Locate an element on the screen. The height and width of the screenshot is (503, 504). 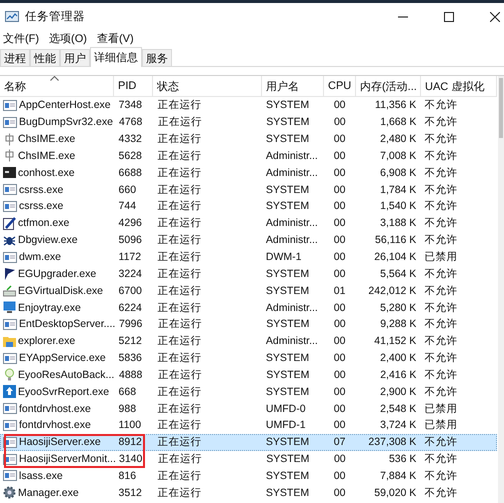
table-cell: 56,116 K is located at coordinates (395, 240).